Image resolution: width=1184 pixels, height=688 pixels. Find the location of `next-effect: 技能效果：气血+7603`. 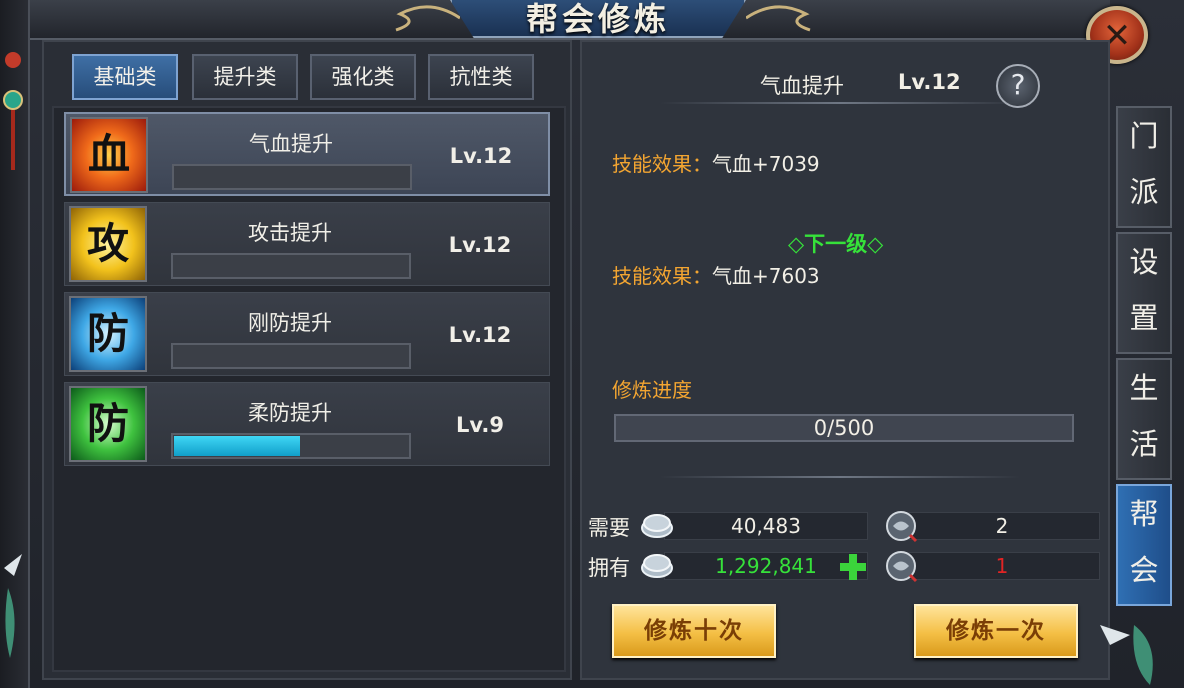

next-effect: 技能效果：气血+7603 is located at coordinates (716, 274).